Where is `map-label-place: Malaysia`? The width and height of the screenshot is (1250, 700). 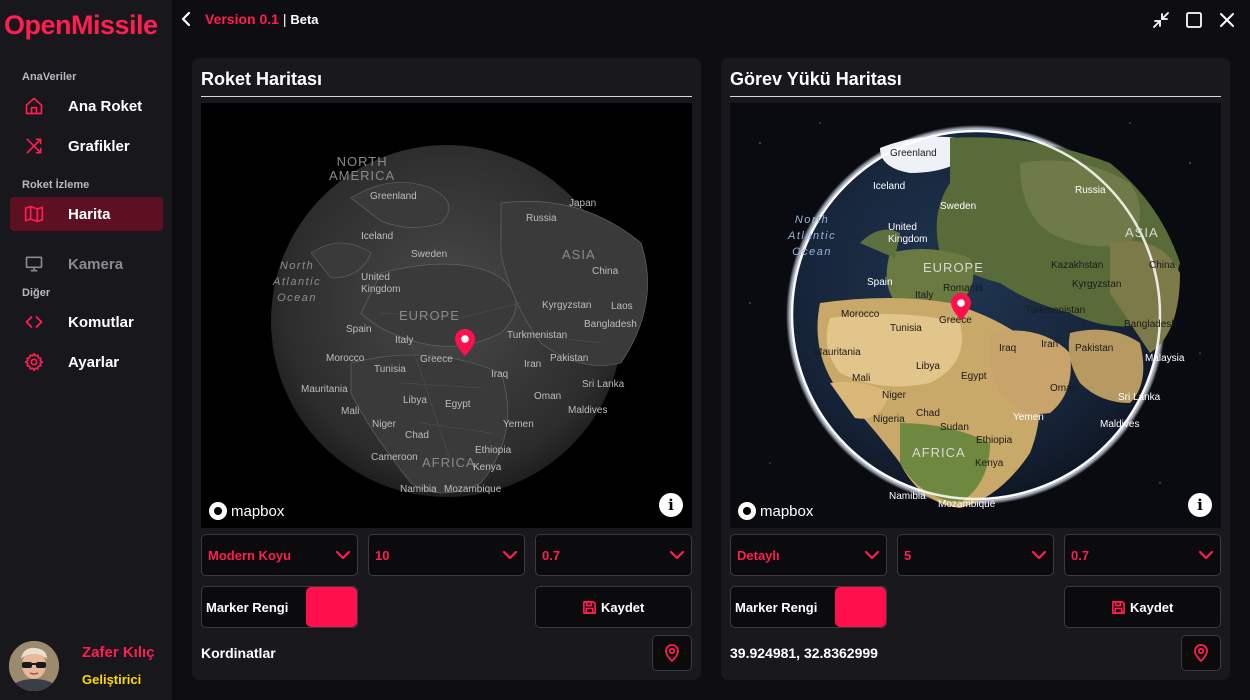
map-label-place: Malaysia is located at coordinates (1165, 358).